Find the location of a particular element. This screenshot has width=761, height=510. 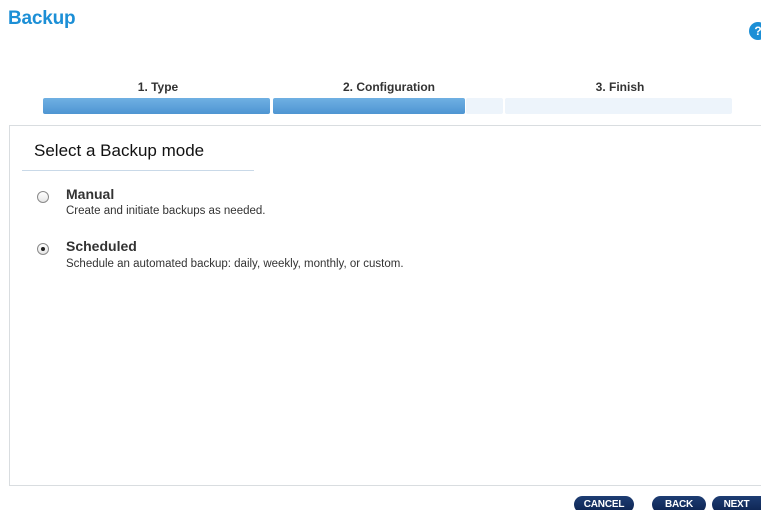

option-manual-description: Create and initiate backups as needed. is located at coordinates (166, 211).